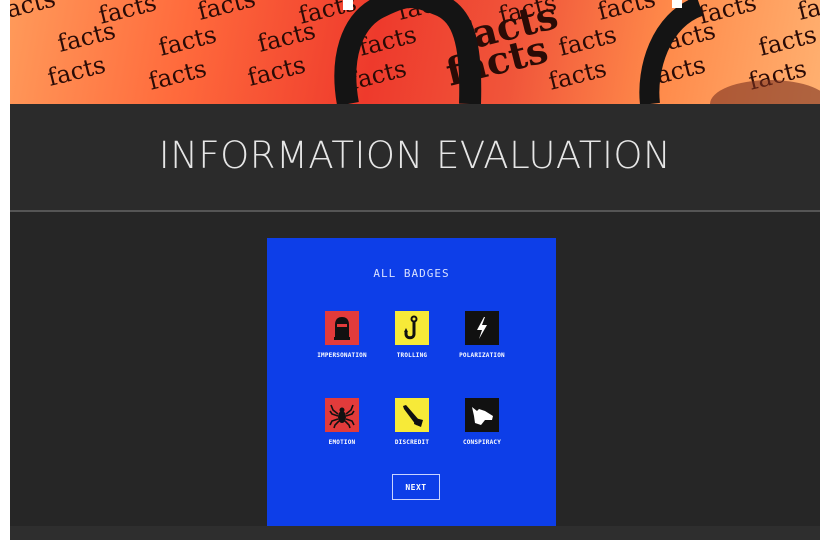  What do you see at coordinates (342, 442) in the screenshot?
I see `badge-label: EMOTION` at bounding box center [342, 442].